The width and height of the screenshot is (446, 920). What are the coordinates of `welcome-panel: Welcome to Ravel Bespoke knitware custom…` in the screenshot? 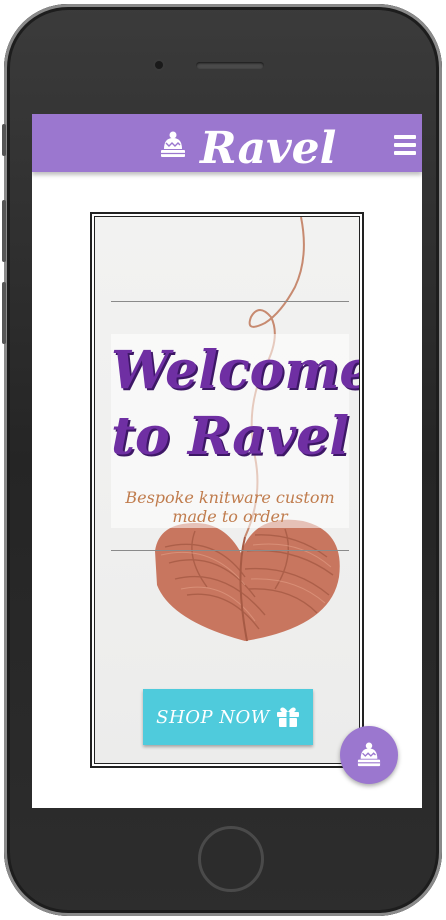 It's located at (235, 431).